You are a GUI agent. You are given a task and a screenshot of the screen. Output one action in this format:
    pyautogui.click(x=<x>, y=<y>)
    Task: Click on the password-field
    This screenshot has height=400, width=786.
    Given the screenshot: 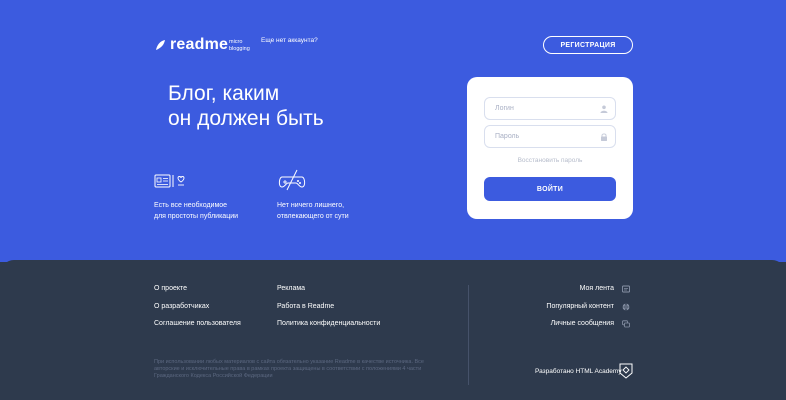 What is the action you would take?
    pyautogui.click(x=550, y=136)
    